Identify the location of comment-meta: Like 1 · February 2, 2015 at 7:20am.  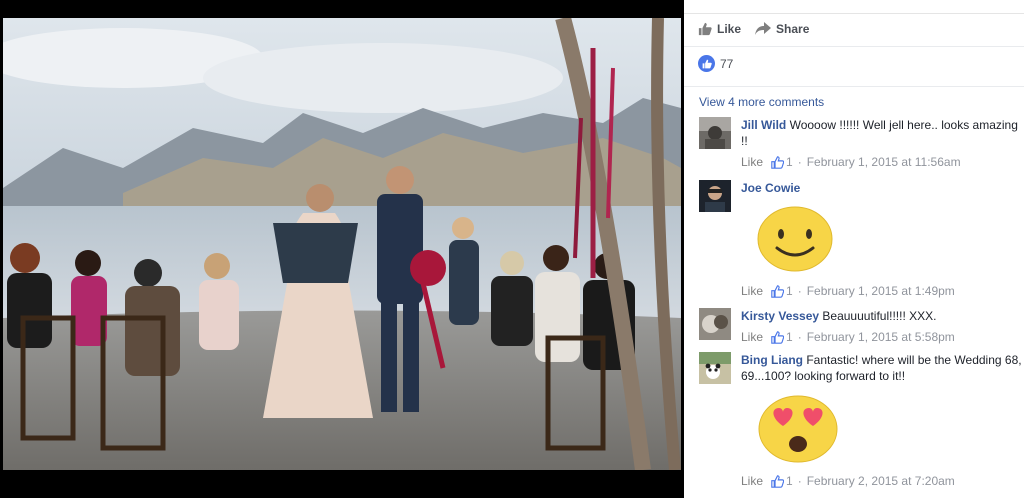
(848, 481).